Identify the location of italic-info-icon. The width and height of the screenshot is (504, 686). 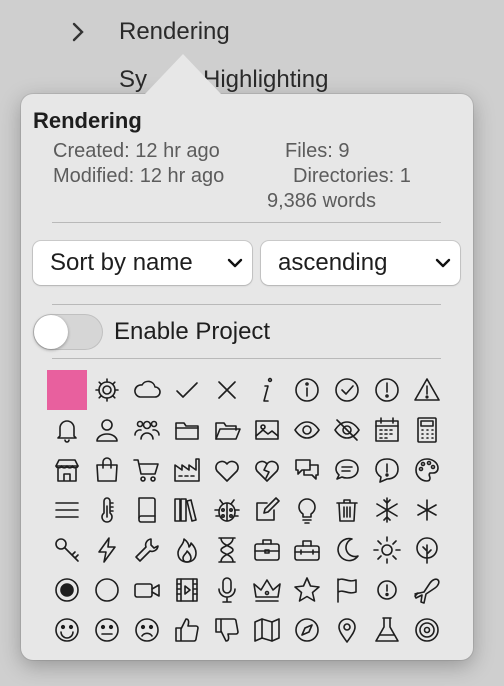
(267, 390).